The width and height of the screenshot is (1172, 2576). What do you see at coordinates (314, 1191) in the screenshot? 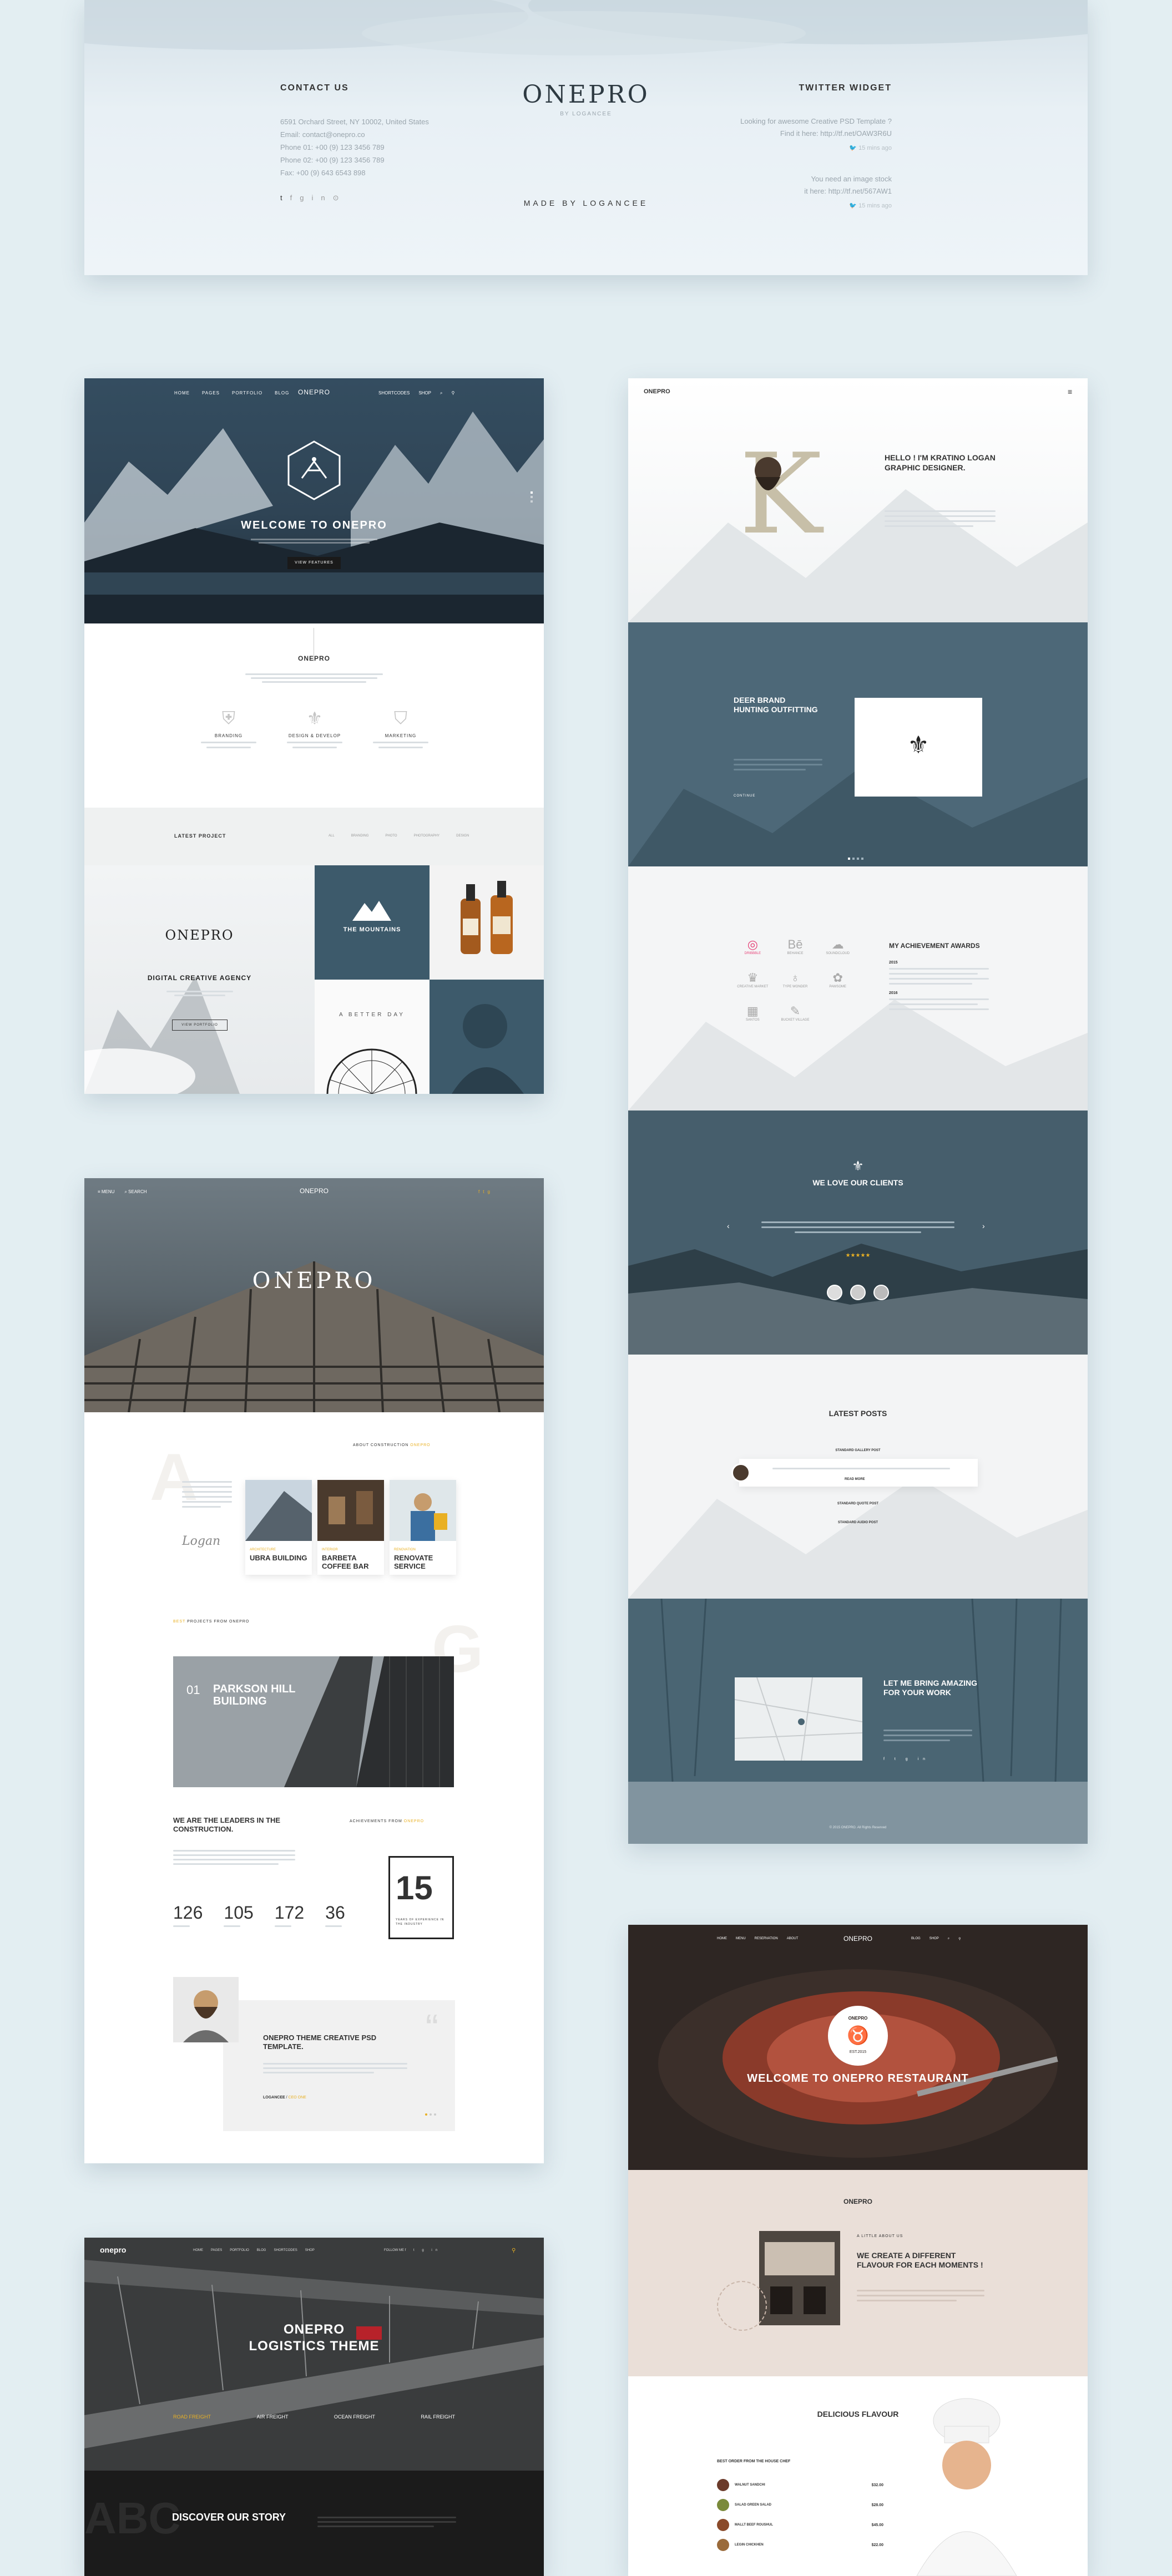
I see `arch-logo: ONEPRO` at bounding box center [314, 1191].